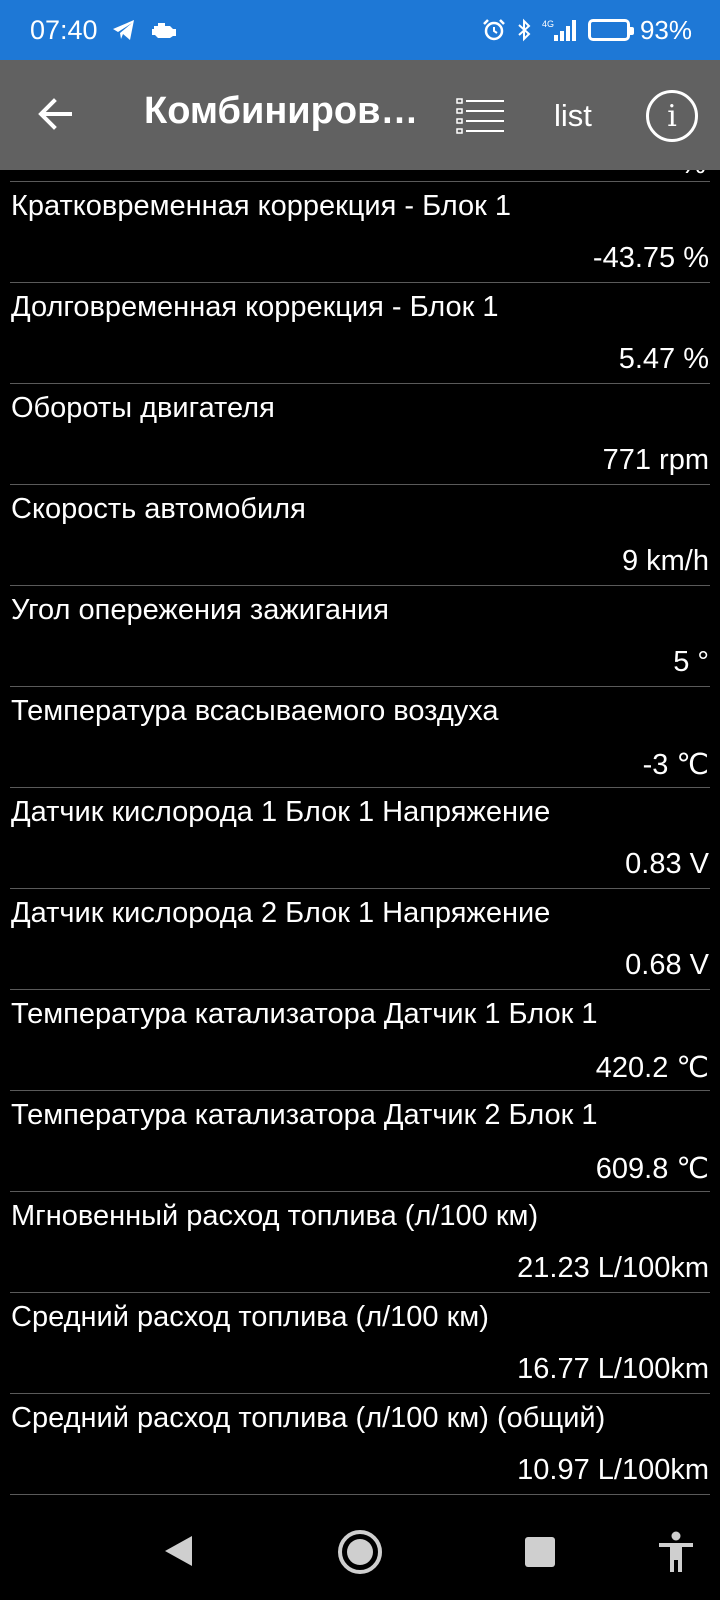 This screenshot has width=720, height=1600. Describe the element at coordinates (560, 30) in the screenshot. I see `4g-signal-icon: 4G` at that location.